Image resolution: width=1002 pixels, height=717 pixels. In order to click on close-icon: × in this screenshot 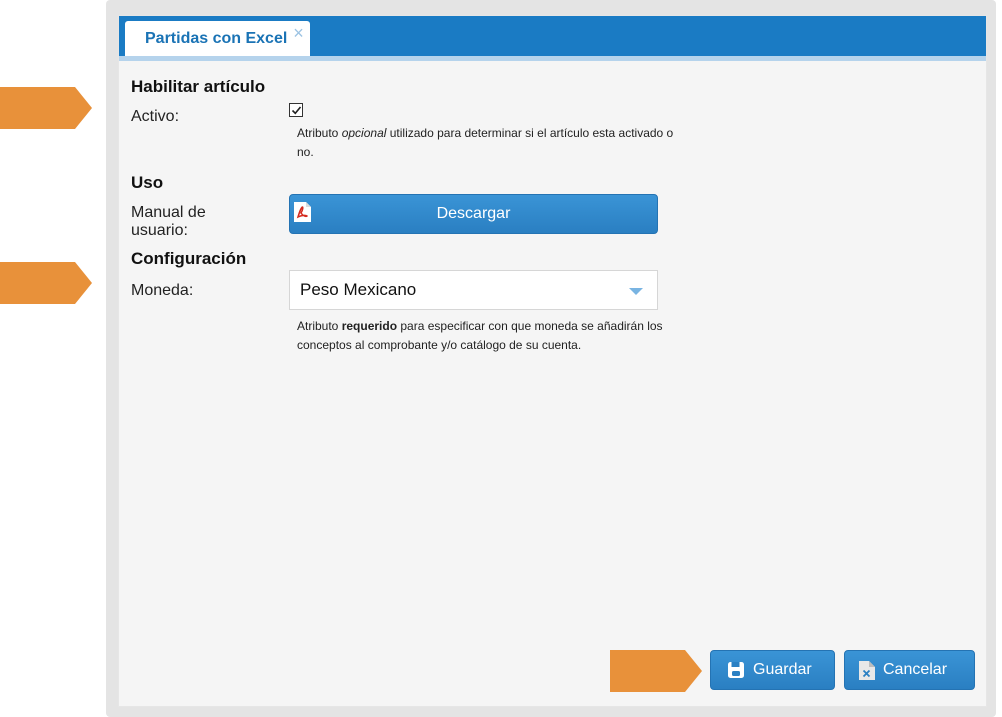, I will do `click(298, 33)`.